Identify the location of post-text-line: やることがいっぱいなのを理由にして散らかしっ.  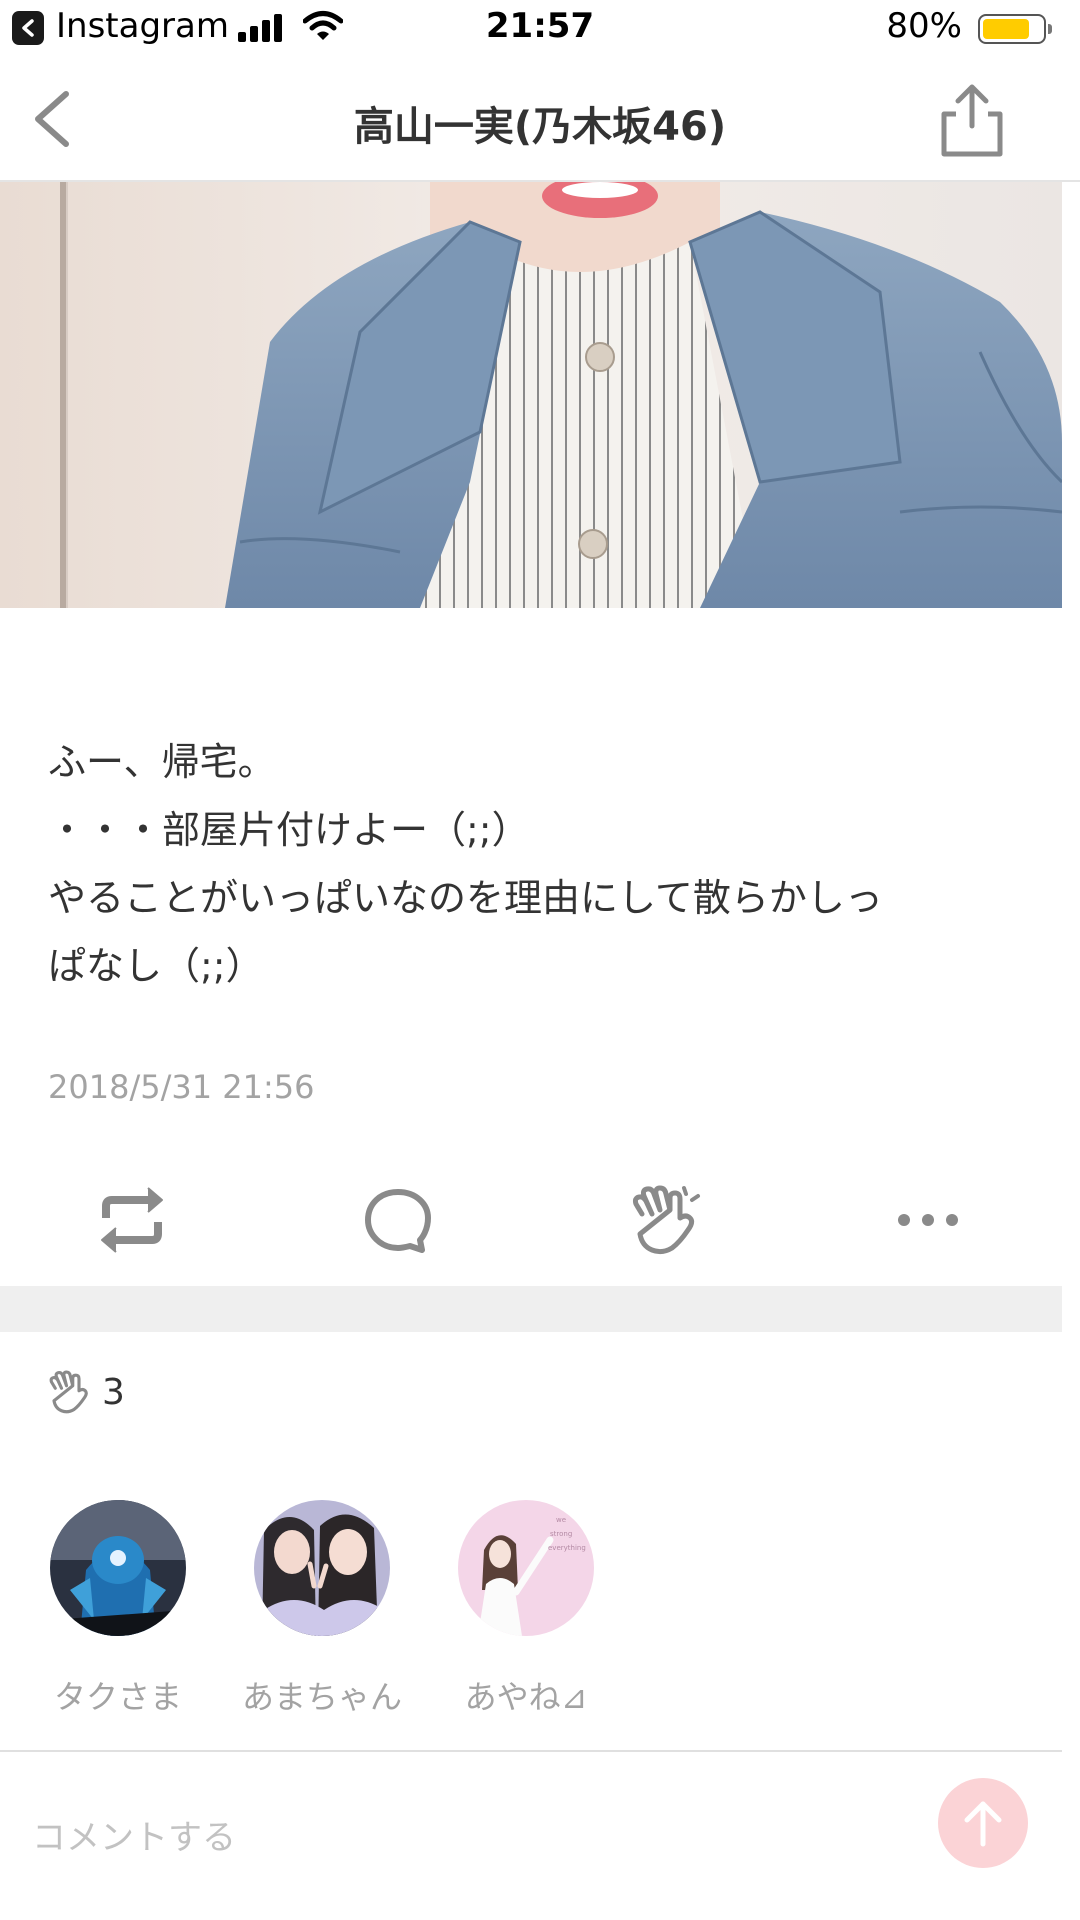
(465, 898).